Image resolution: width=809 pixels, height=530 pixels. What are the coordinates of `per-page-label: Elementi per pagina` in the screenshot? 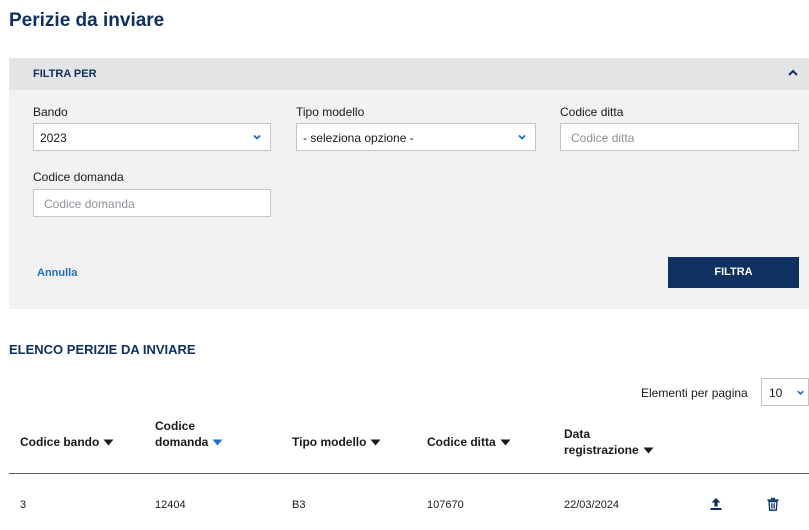 It's located at (694, 393).